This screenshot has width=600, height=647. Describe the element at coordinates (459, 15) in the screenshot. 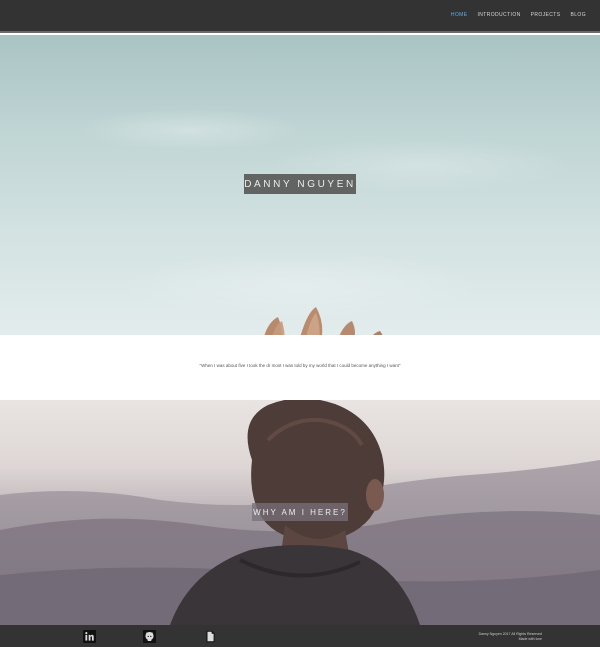

I see `nav-home-link: Home` at that location.